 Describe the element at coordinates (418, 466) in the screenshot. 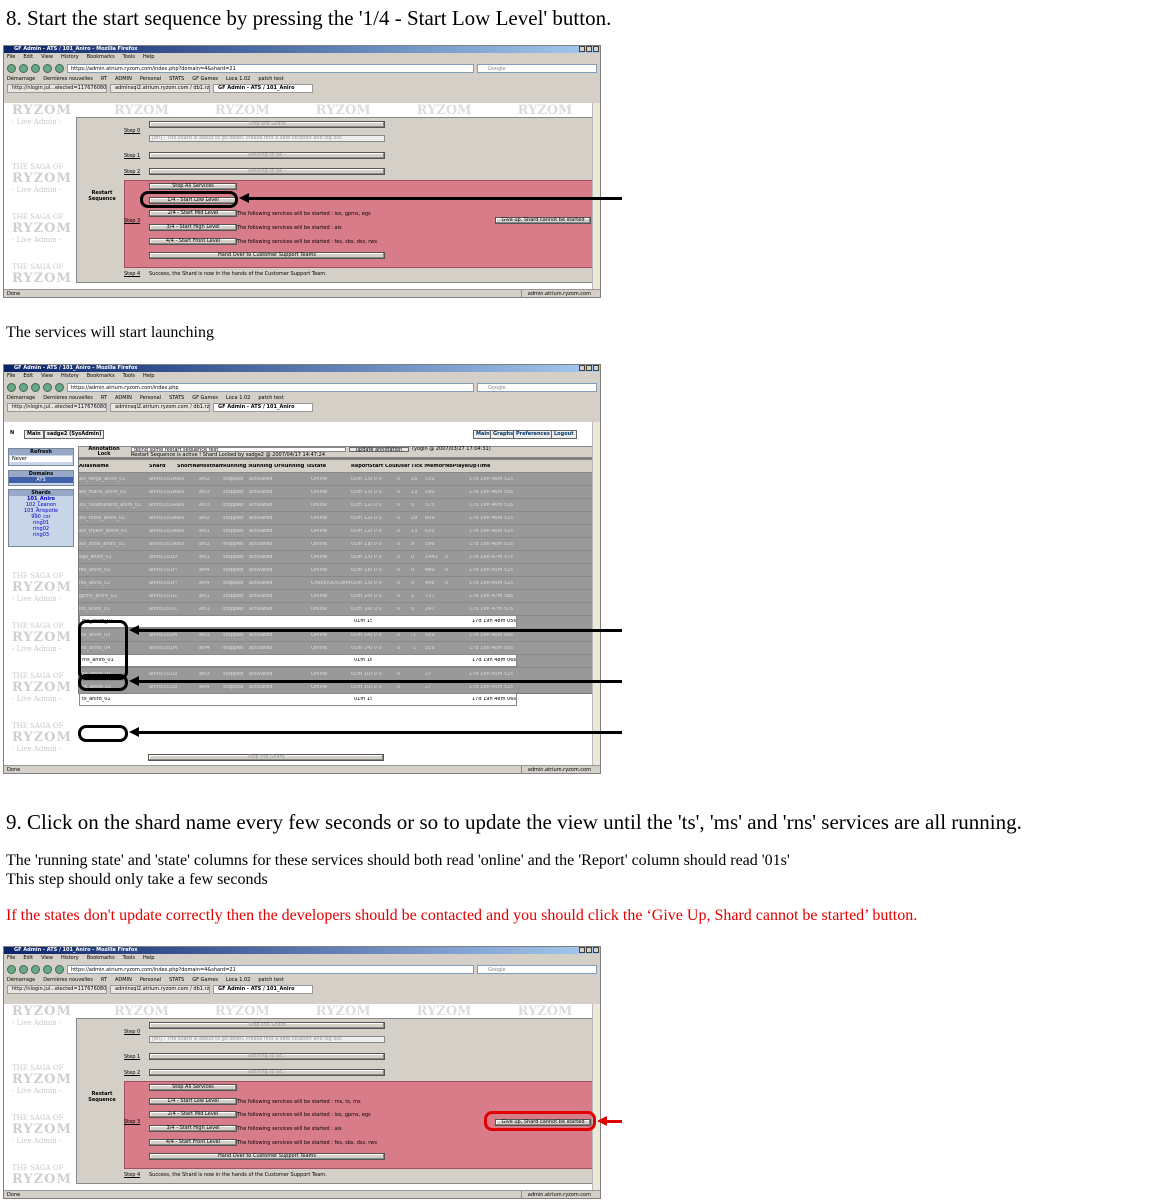

I see `column-header: Tick SL` at that location.